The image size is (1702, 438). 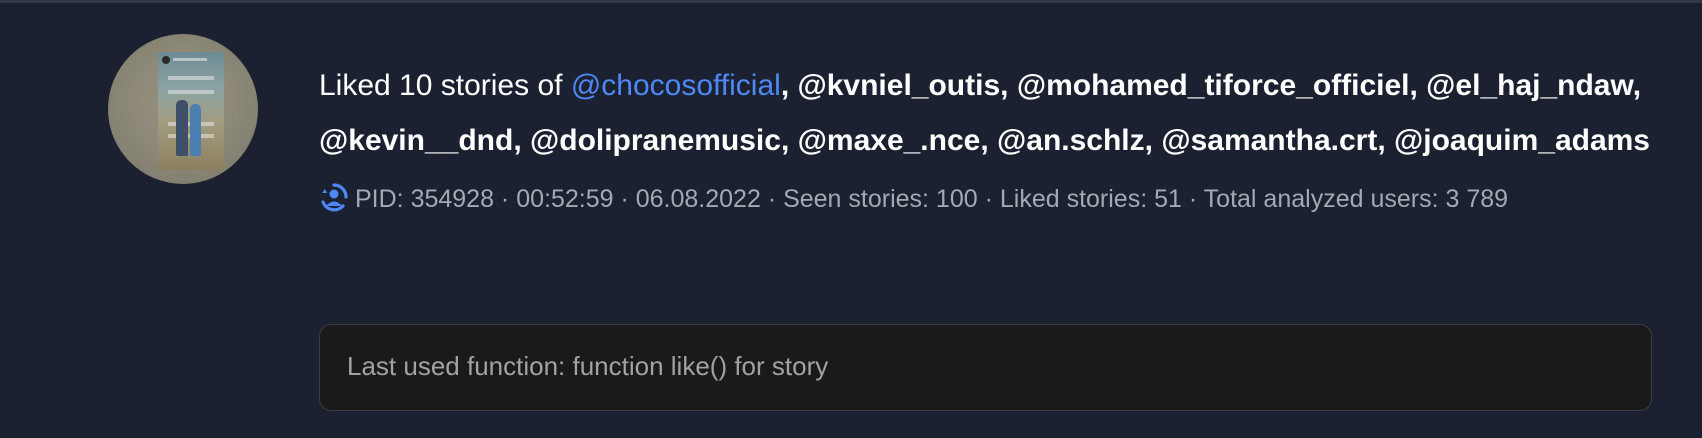 I want to click on user-handle: @dolipranemusic, so click(x=655, y=140).